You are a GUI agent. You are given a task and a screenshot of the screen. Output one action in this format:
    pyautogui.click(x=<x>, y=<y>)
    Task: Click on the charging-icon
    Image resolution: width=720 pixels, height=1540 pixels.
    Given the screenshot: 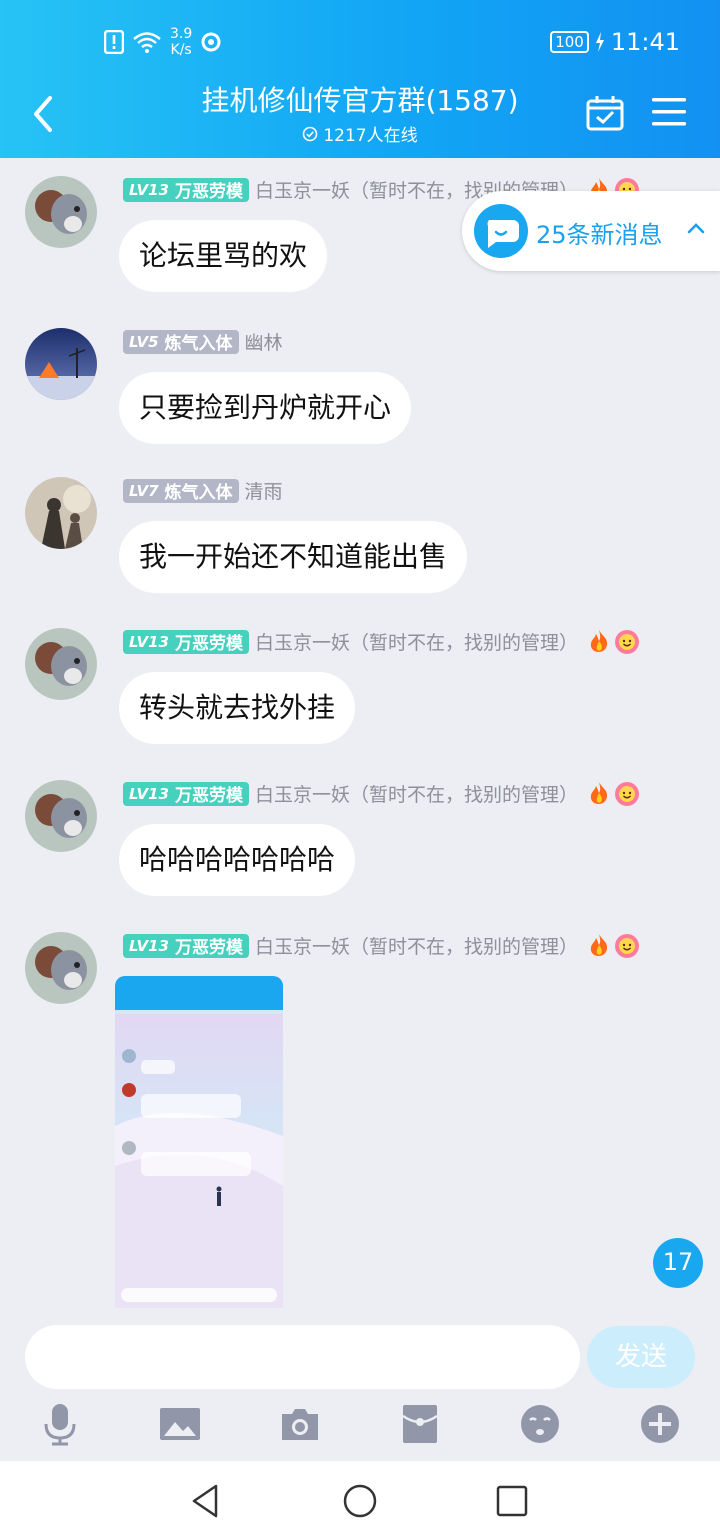 What is the action you would take?
    pyautogui.click(x=599, y=42)
    